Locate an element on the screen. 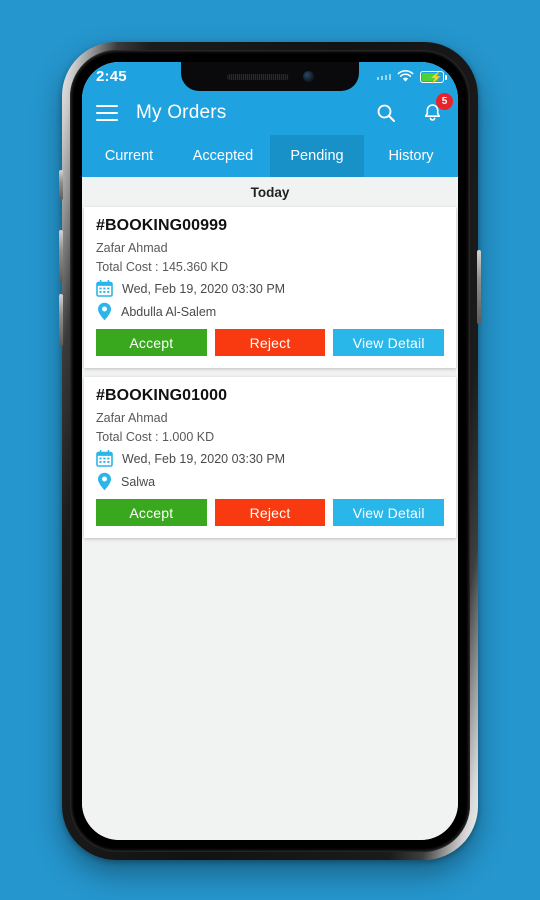 This screenshot has width=540, height=900. total-cost: Total Cost : 145.360 KD is located at coordinates (162, 267).